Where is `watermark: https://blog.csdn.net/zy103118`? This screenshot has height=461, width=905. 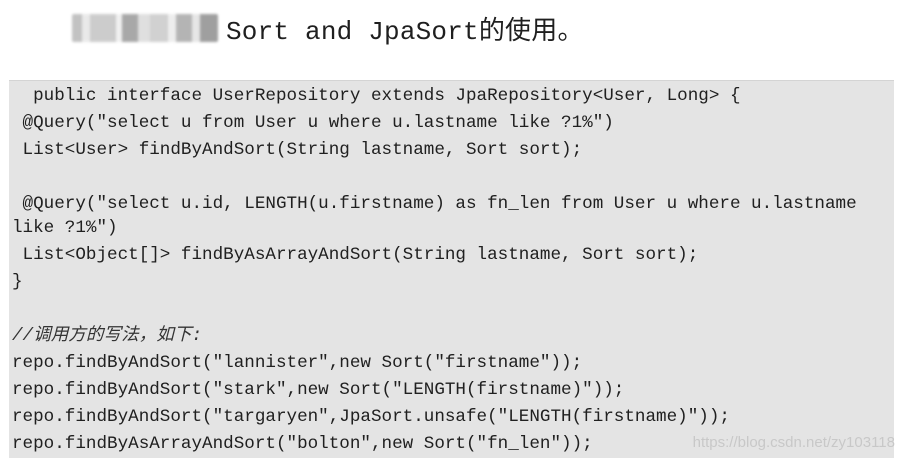 watermark: https://blog.csdn.net/zy103118 is located at coordinates (793, 442).